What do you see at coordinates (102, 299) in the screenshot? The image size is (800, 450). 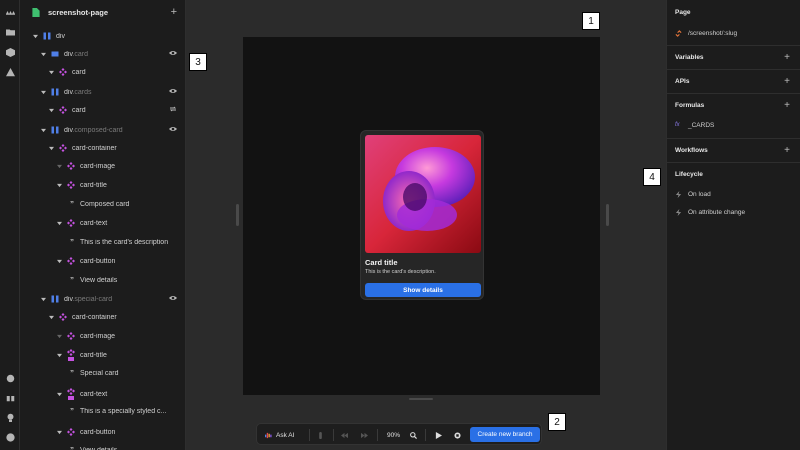 I see `tree-row: div.special-card` at bounding box center [102, 299].